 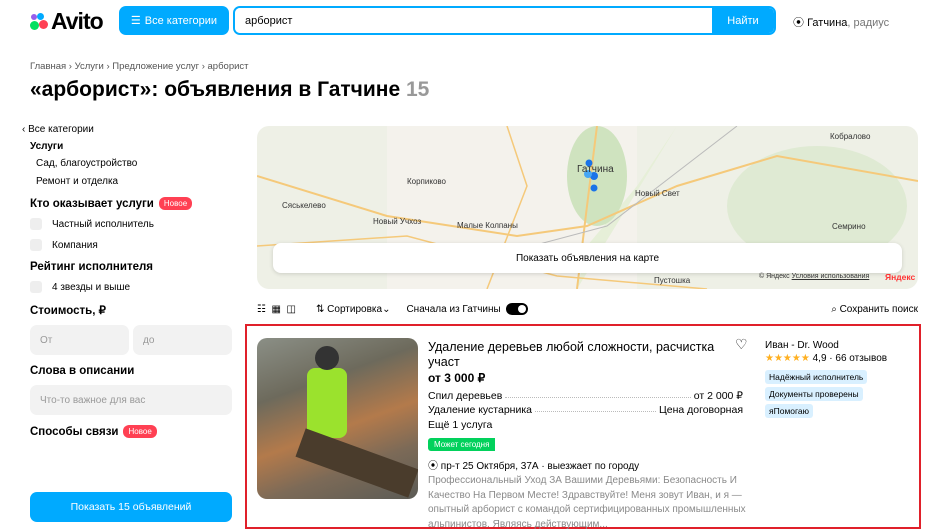 What do you see at coordinates (585, 396) in the screenshot?
I see `service-row: Спил деревьев от 2 000 ₽` at bounding box center [585, 396].